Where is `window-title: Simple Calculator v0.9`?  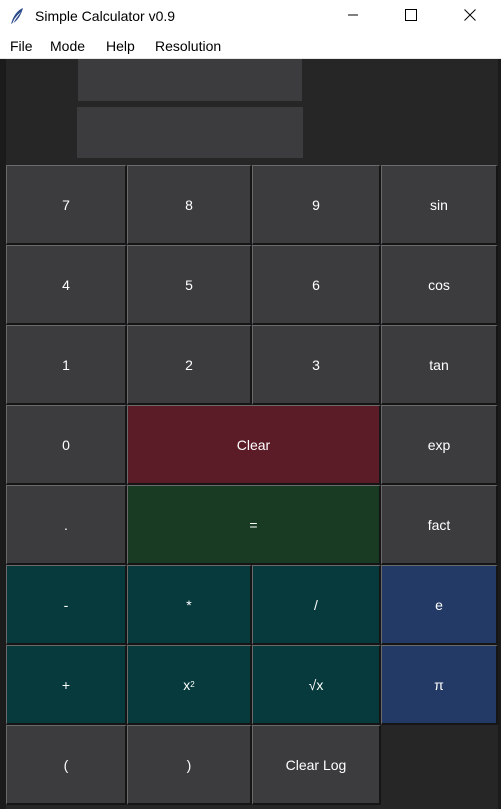
window-title: Simple Calculator v0.9 is located at coordinates (105, 16).